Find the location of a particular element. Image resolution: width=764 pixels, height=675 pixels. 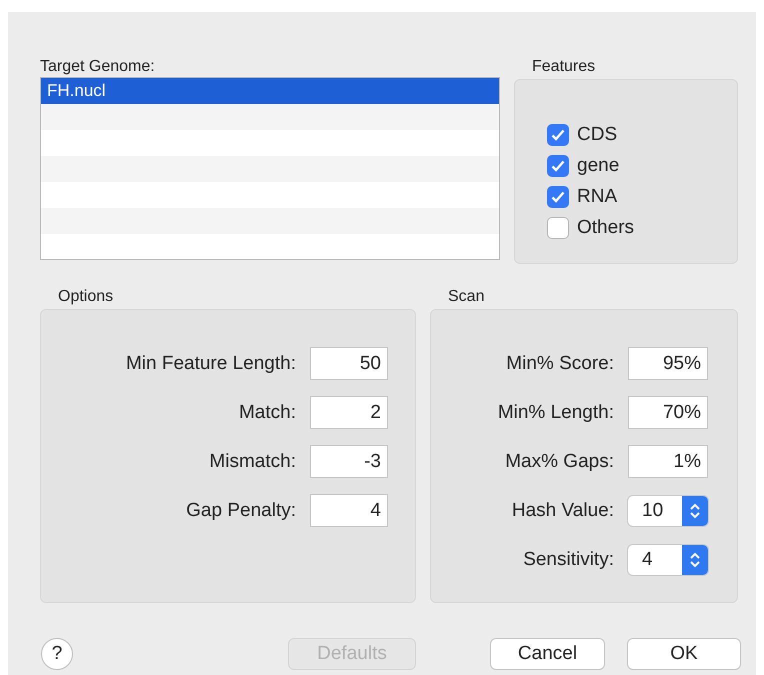

field-label: Match: is located at coordinates (267, 413).